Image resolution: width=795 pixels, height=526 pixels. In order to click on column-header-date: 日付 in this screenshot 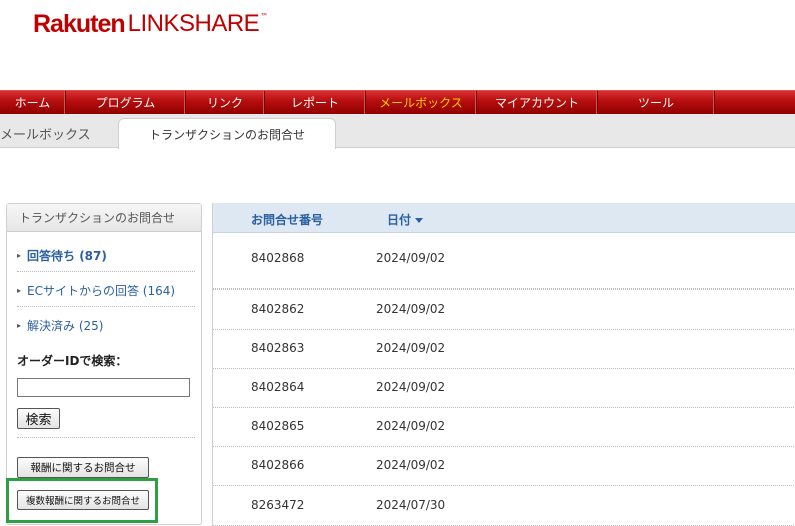, I will do `click(405, 219)`.